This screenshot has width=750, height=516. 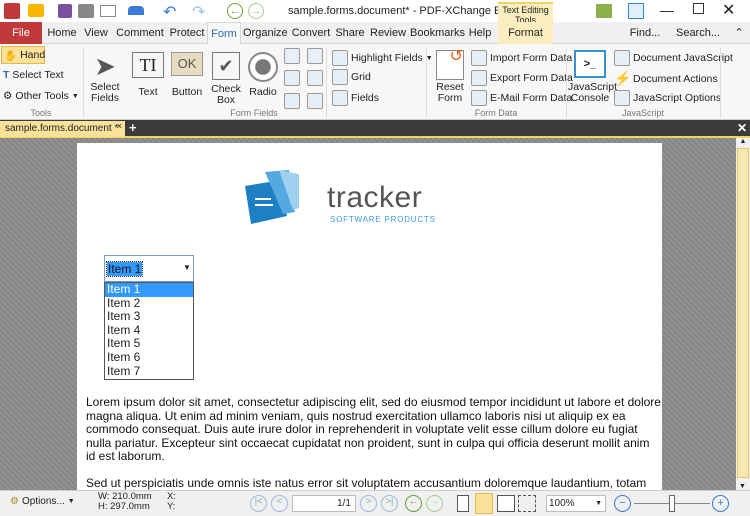 What do you see at coordinates (743, 141) in the screenshot?
I see `scroll-up-icon: ▲` at bounding box center [743, 141].